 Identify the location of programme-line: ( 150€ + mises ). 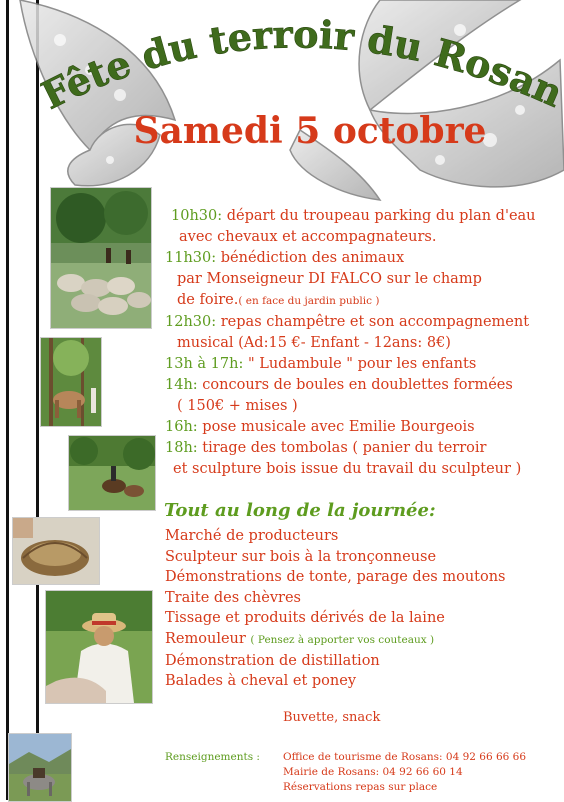
(237, 406).